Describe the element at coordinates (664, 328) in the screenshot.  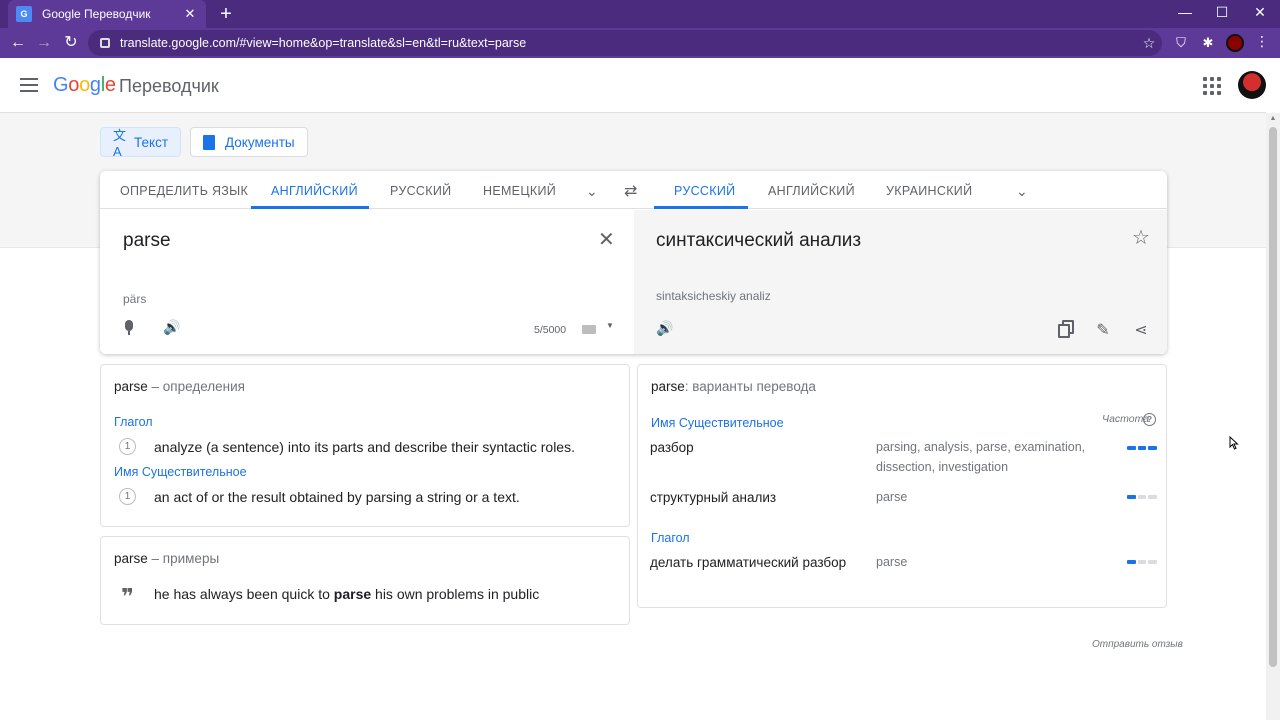
I see `target-listen-speaker-icon: 🔊` at that location.